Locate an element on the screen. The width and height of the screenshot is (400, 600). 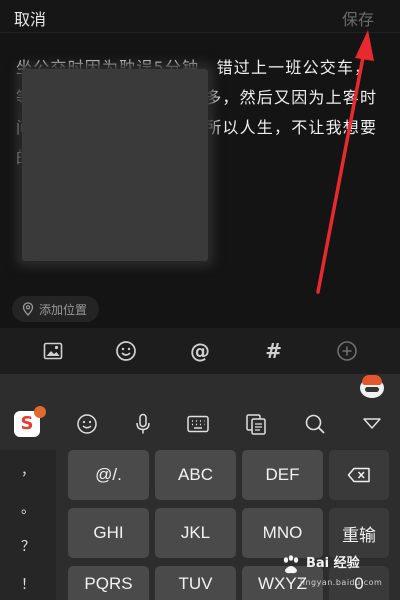
mention-icon: @ is located at coordinates (200, 351).